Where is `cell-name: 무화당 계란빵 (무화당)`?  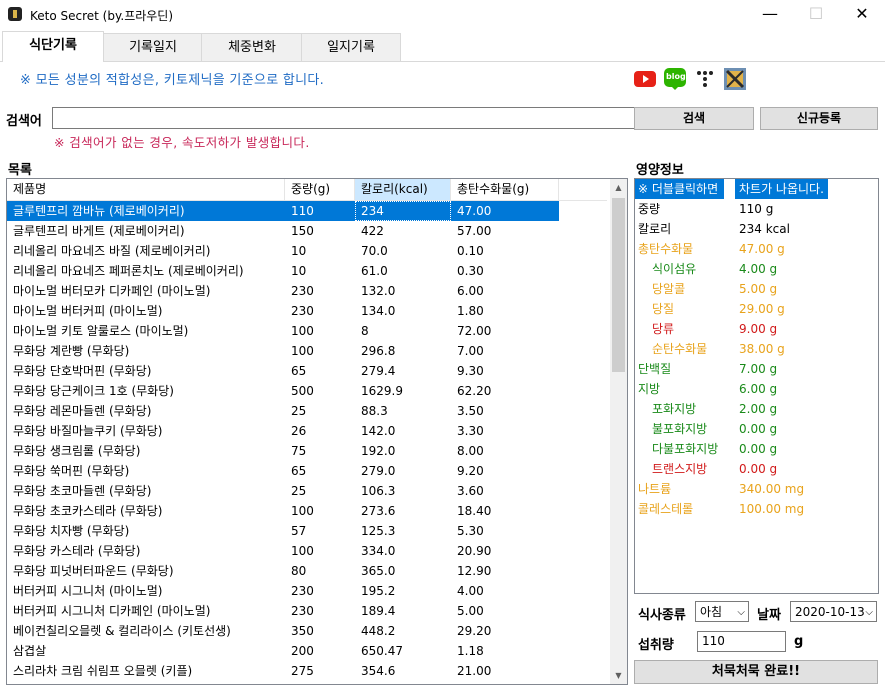 cell-name: 무화당 계란빵 (무화당) is located at coordinates (71, 351).